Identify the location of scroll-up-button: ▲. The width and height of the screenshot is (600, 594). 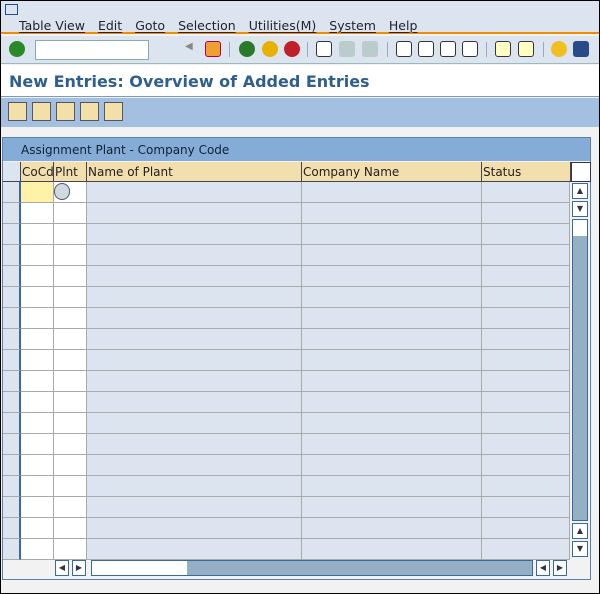
(580, 191).